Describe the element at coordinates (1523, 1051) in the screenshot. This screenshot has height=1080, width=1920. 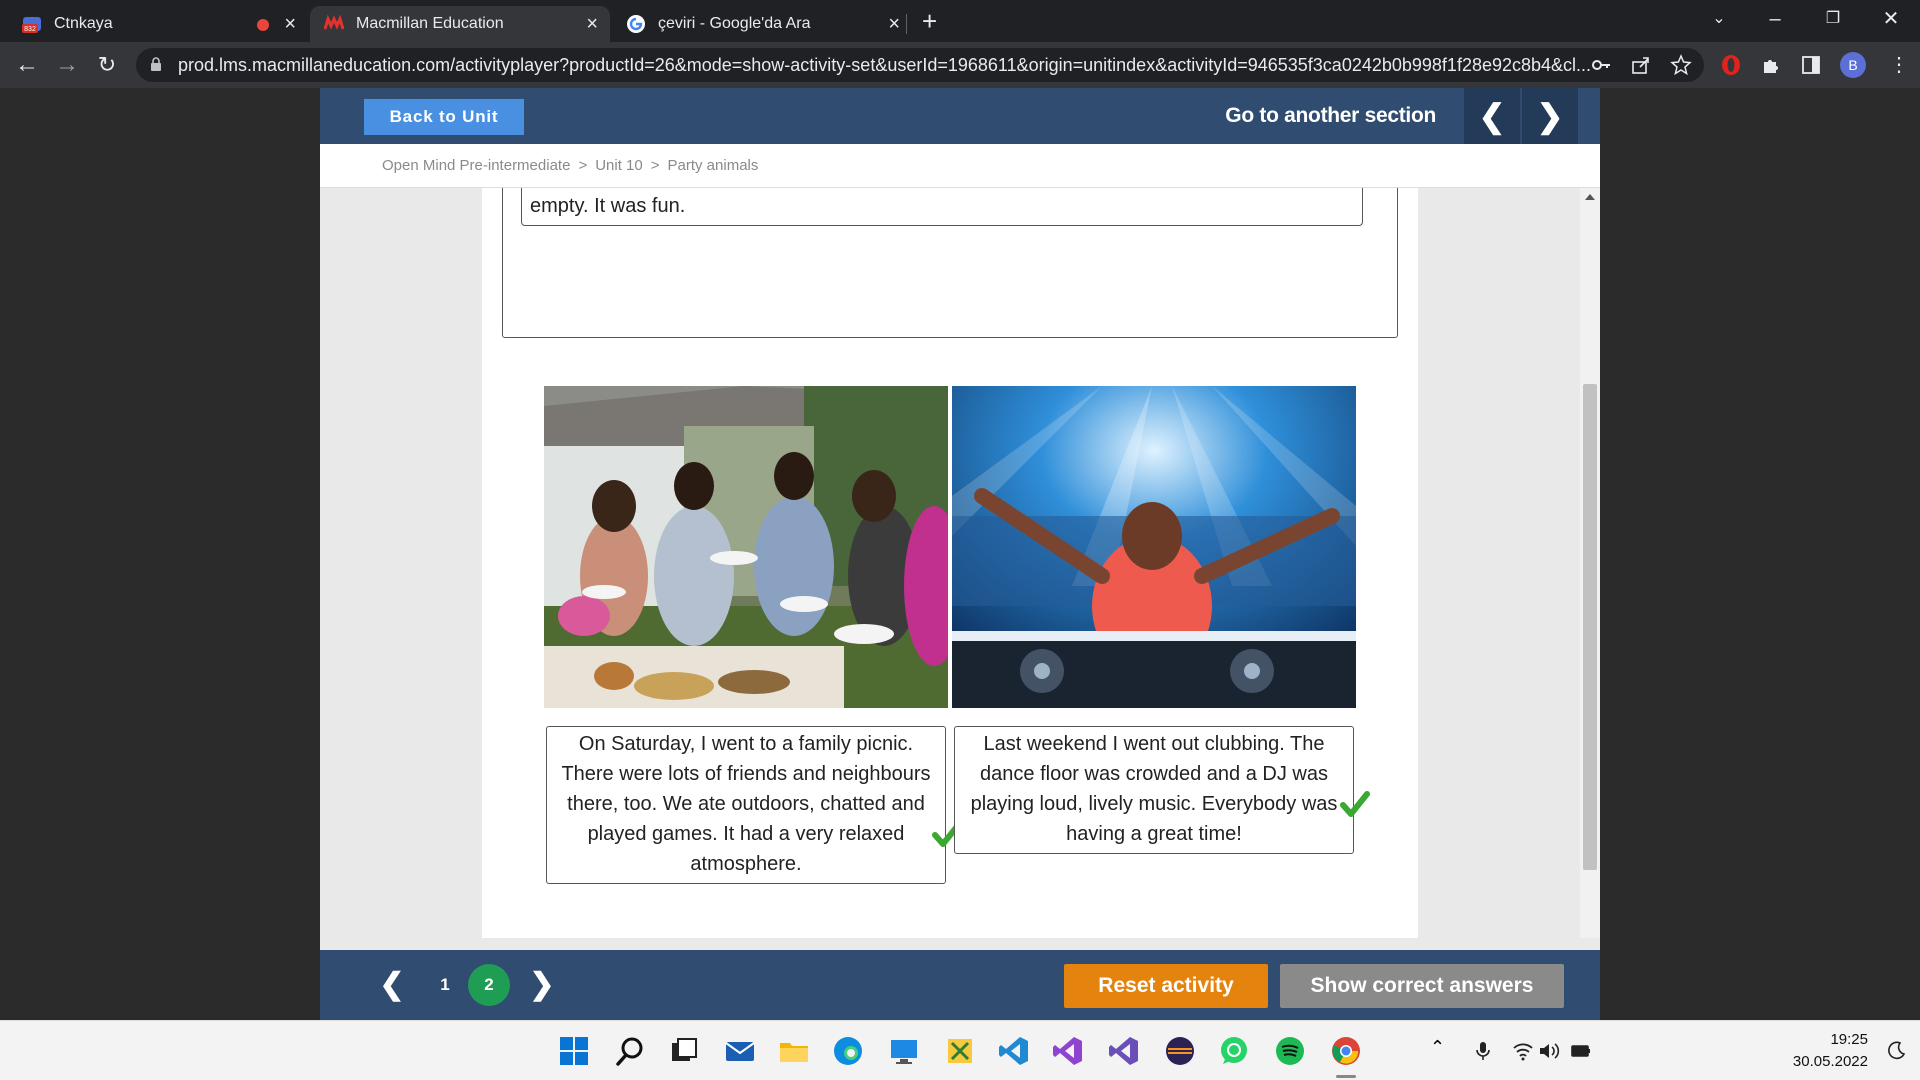
I see `wifi-icon` at that location.